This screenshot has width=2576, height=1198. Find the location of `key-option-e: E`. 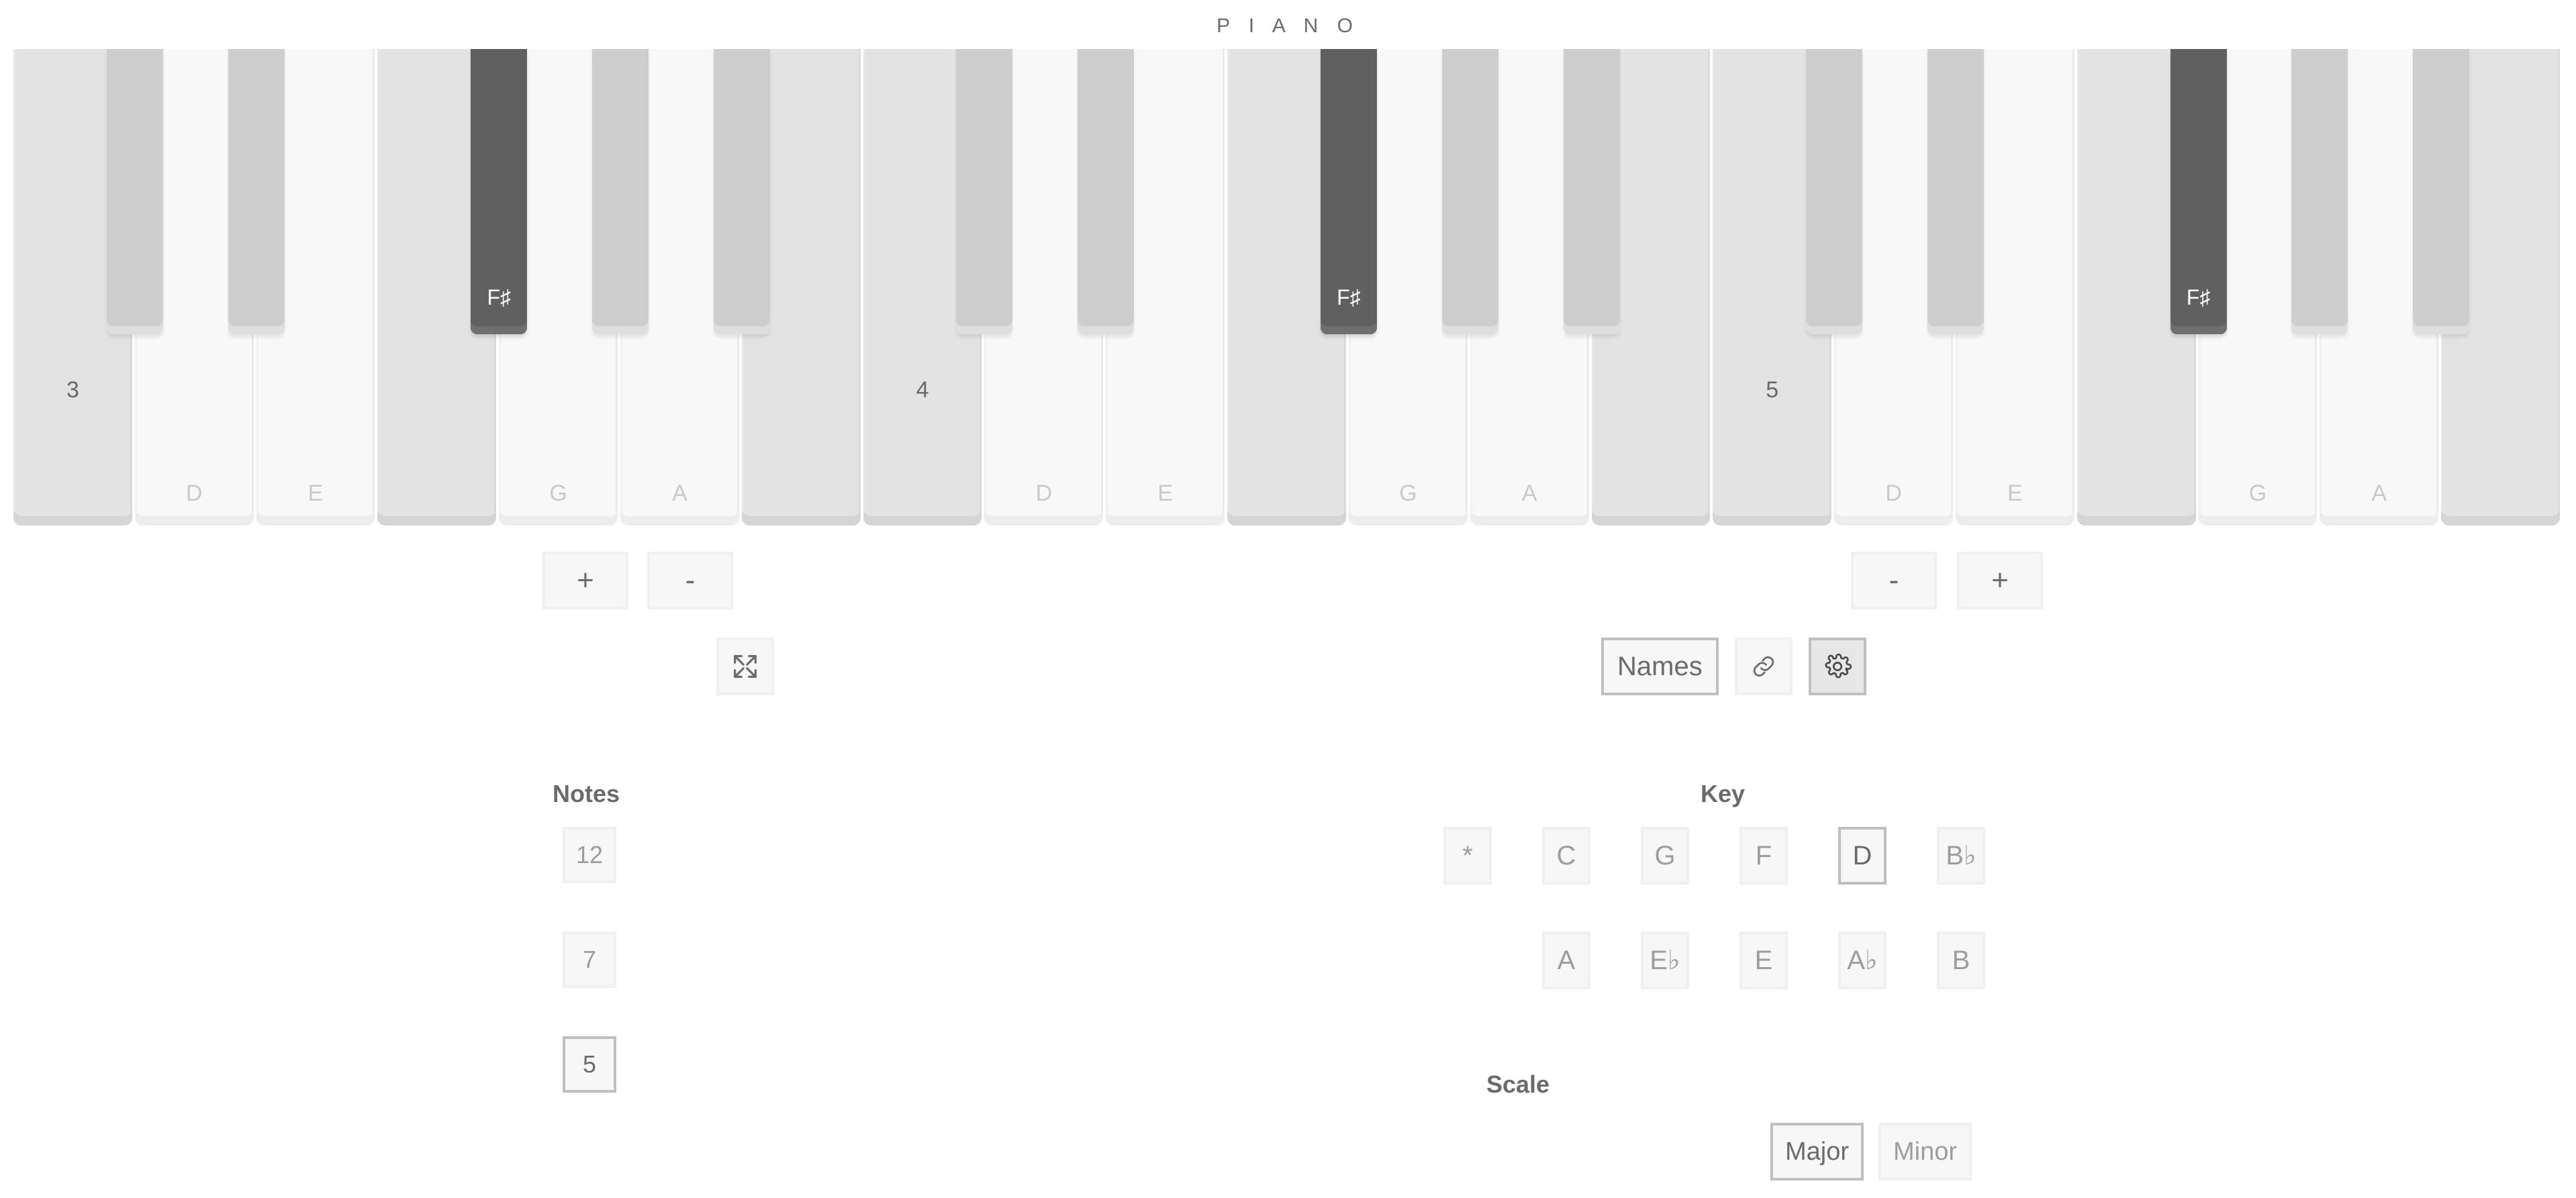

key-option-e: E is located at coordinates (1763, 960).